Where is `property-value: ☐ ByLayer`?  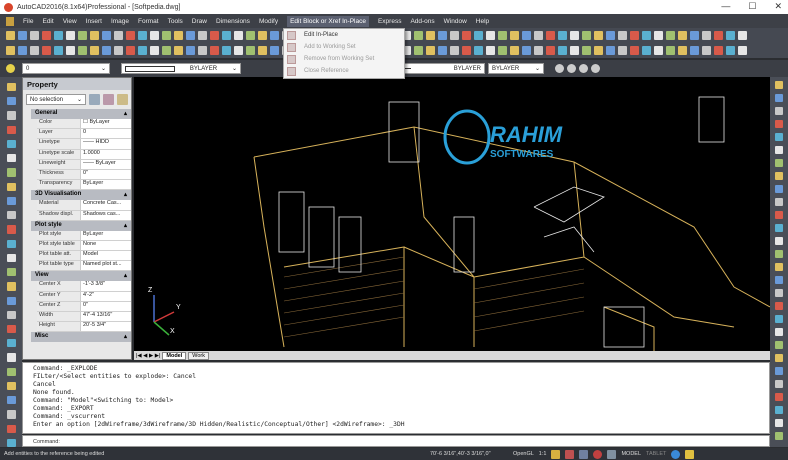 property-value: ☐ ByLayer is located at coordinates (106, 124).